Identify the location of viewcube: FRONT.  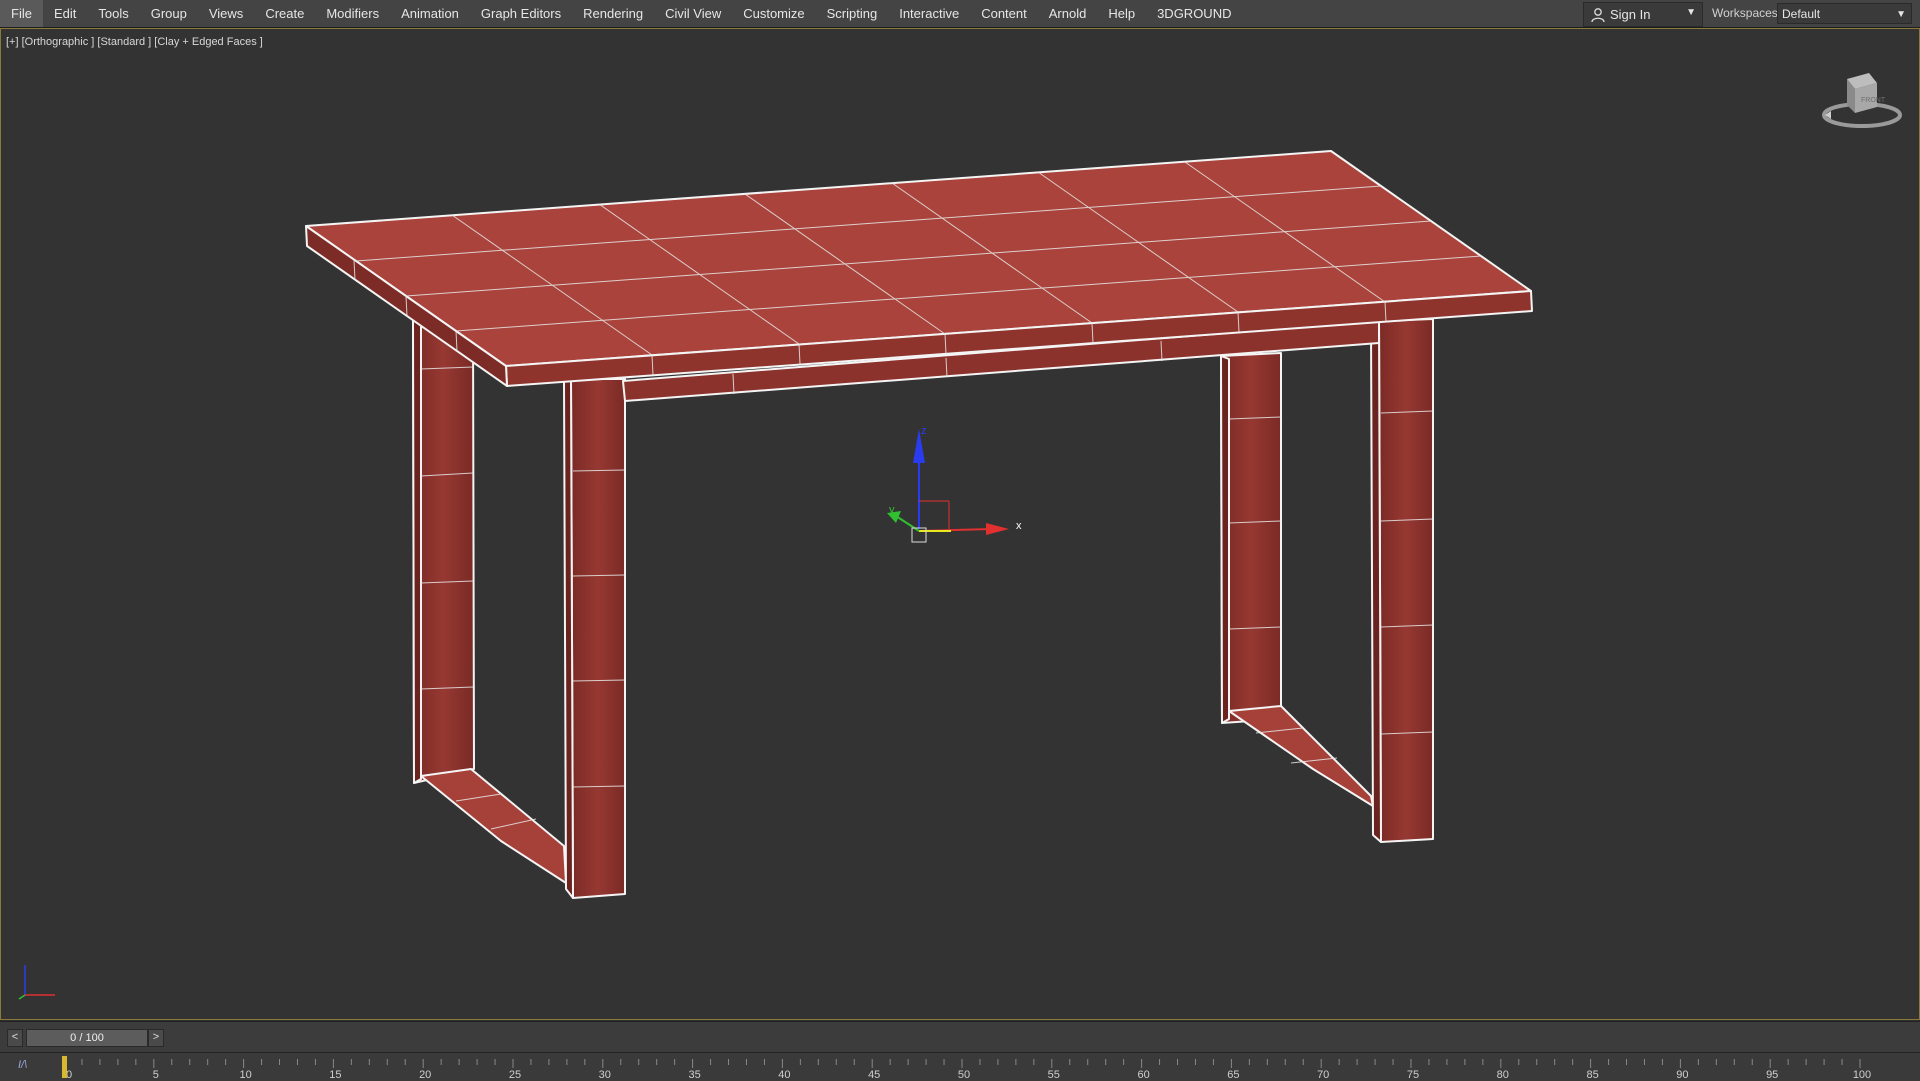
(1862, 104).